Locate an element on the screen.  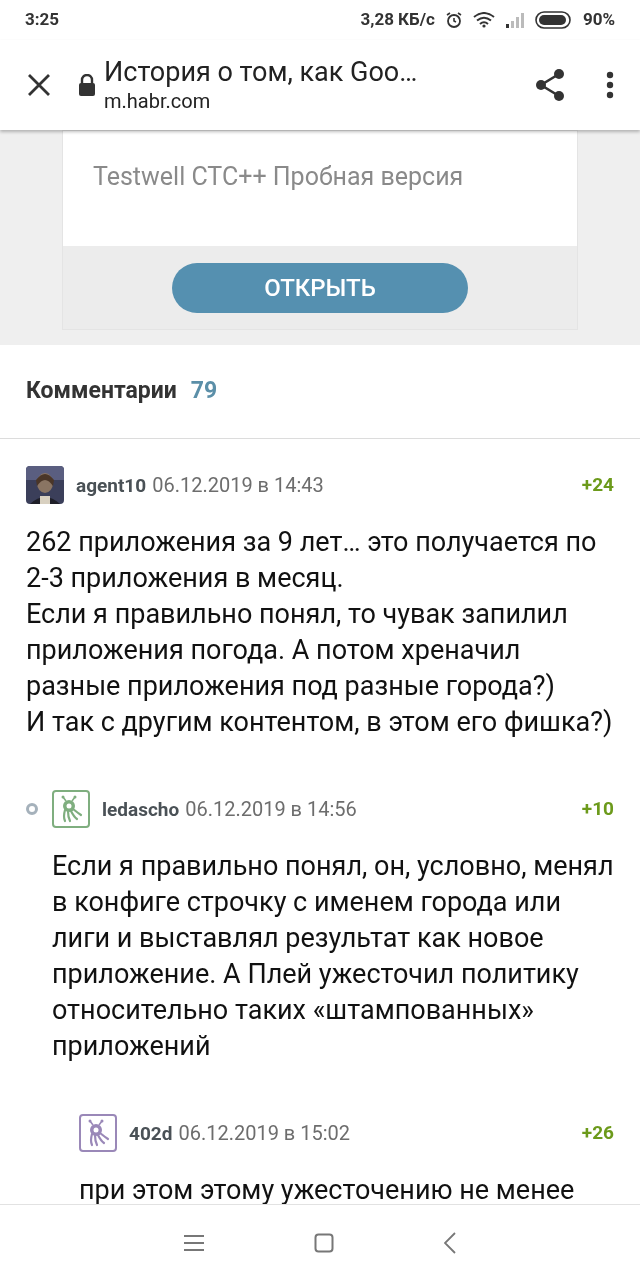
ad-text: Testwell CTC++ Пробная версия is located at coordinates (278, 176).